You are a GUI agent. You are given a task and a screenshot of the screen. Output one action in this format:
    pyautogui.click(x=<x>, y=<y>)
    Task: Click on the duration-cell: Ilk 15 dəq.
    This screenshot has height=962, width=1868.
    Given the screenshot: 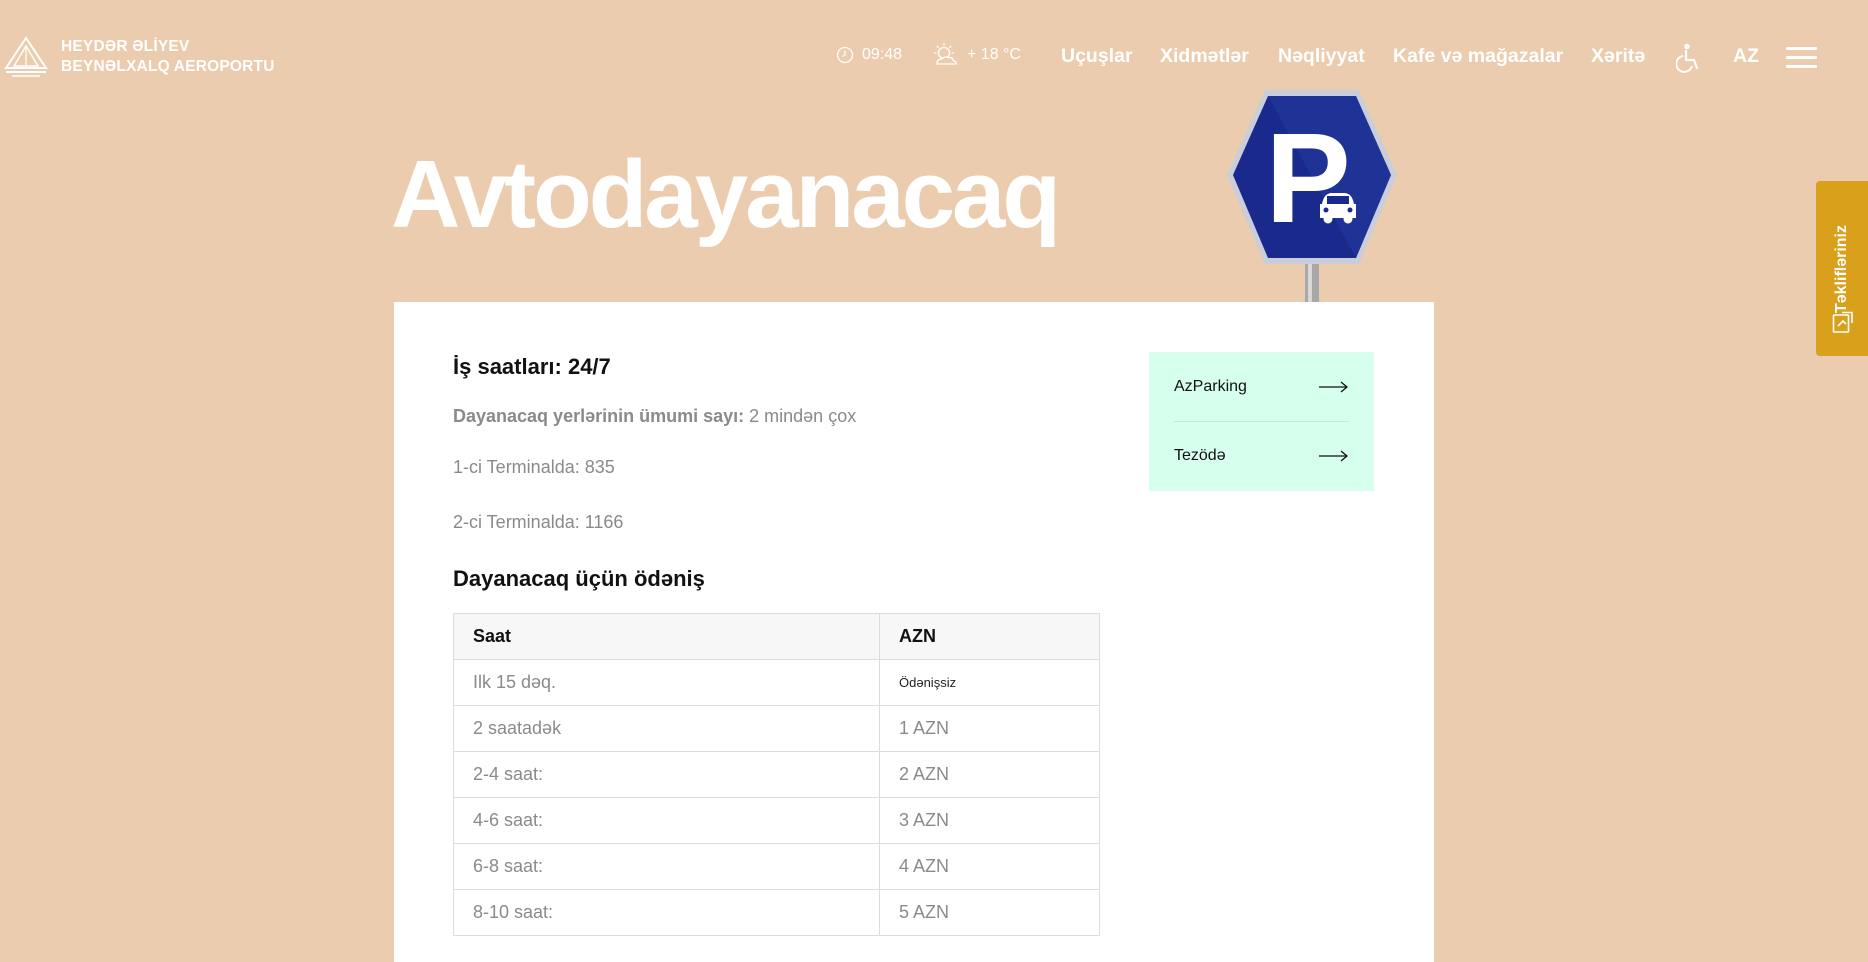 What is the action you would take?
    pyautogui.click(x=666, y=682)
    